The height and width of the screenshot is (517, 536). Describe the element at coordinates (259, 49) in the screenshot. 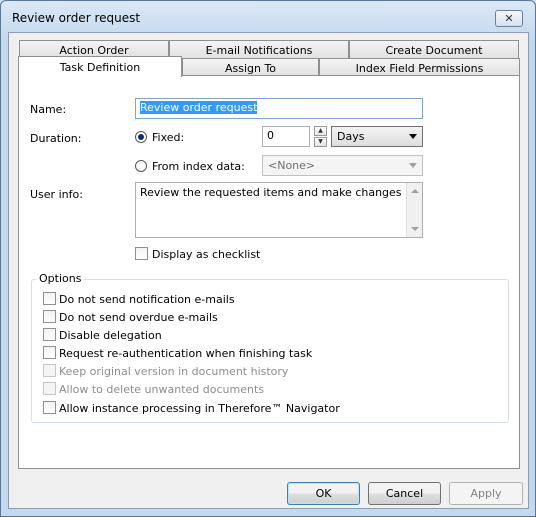

I see `tab-email-notifications: E-mail Notifications` at that location.